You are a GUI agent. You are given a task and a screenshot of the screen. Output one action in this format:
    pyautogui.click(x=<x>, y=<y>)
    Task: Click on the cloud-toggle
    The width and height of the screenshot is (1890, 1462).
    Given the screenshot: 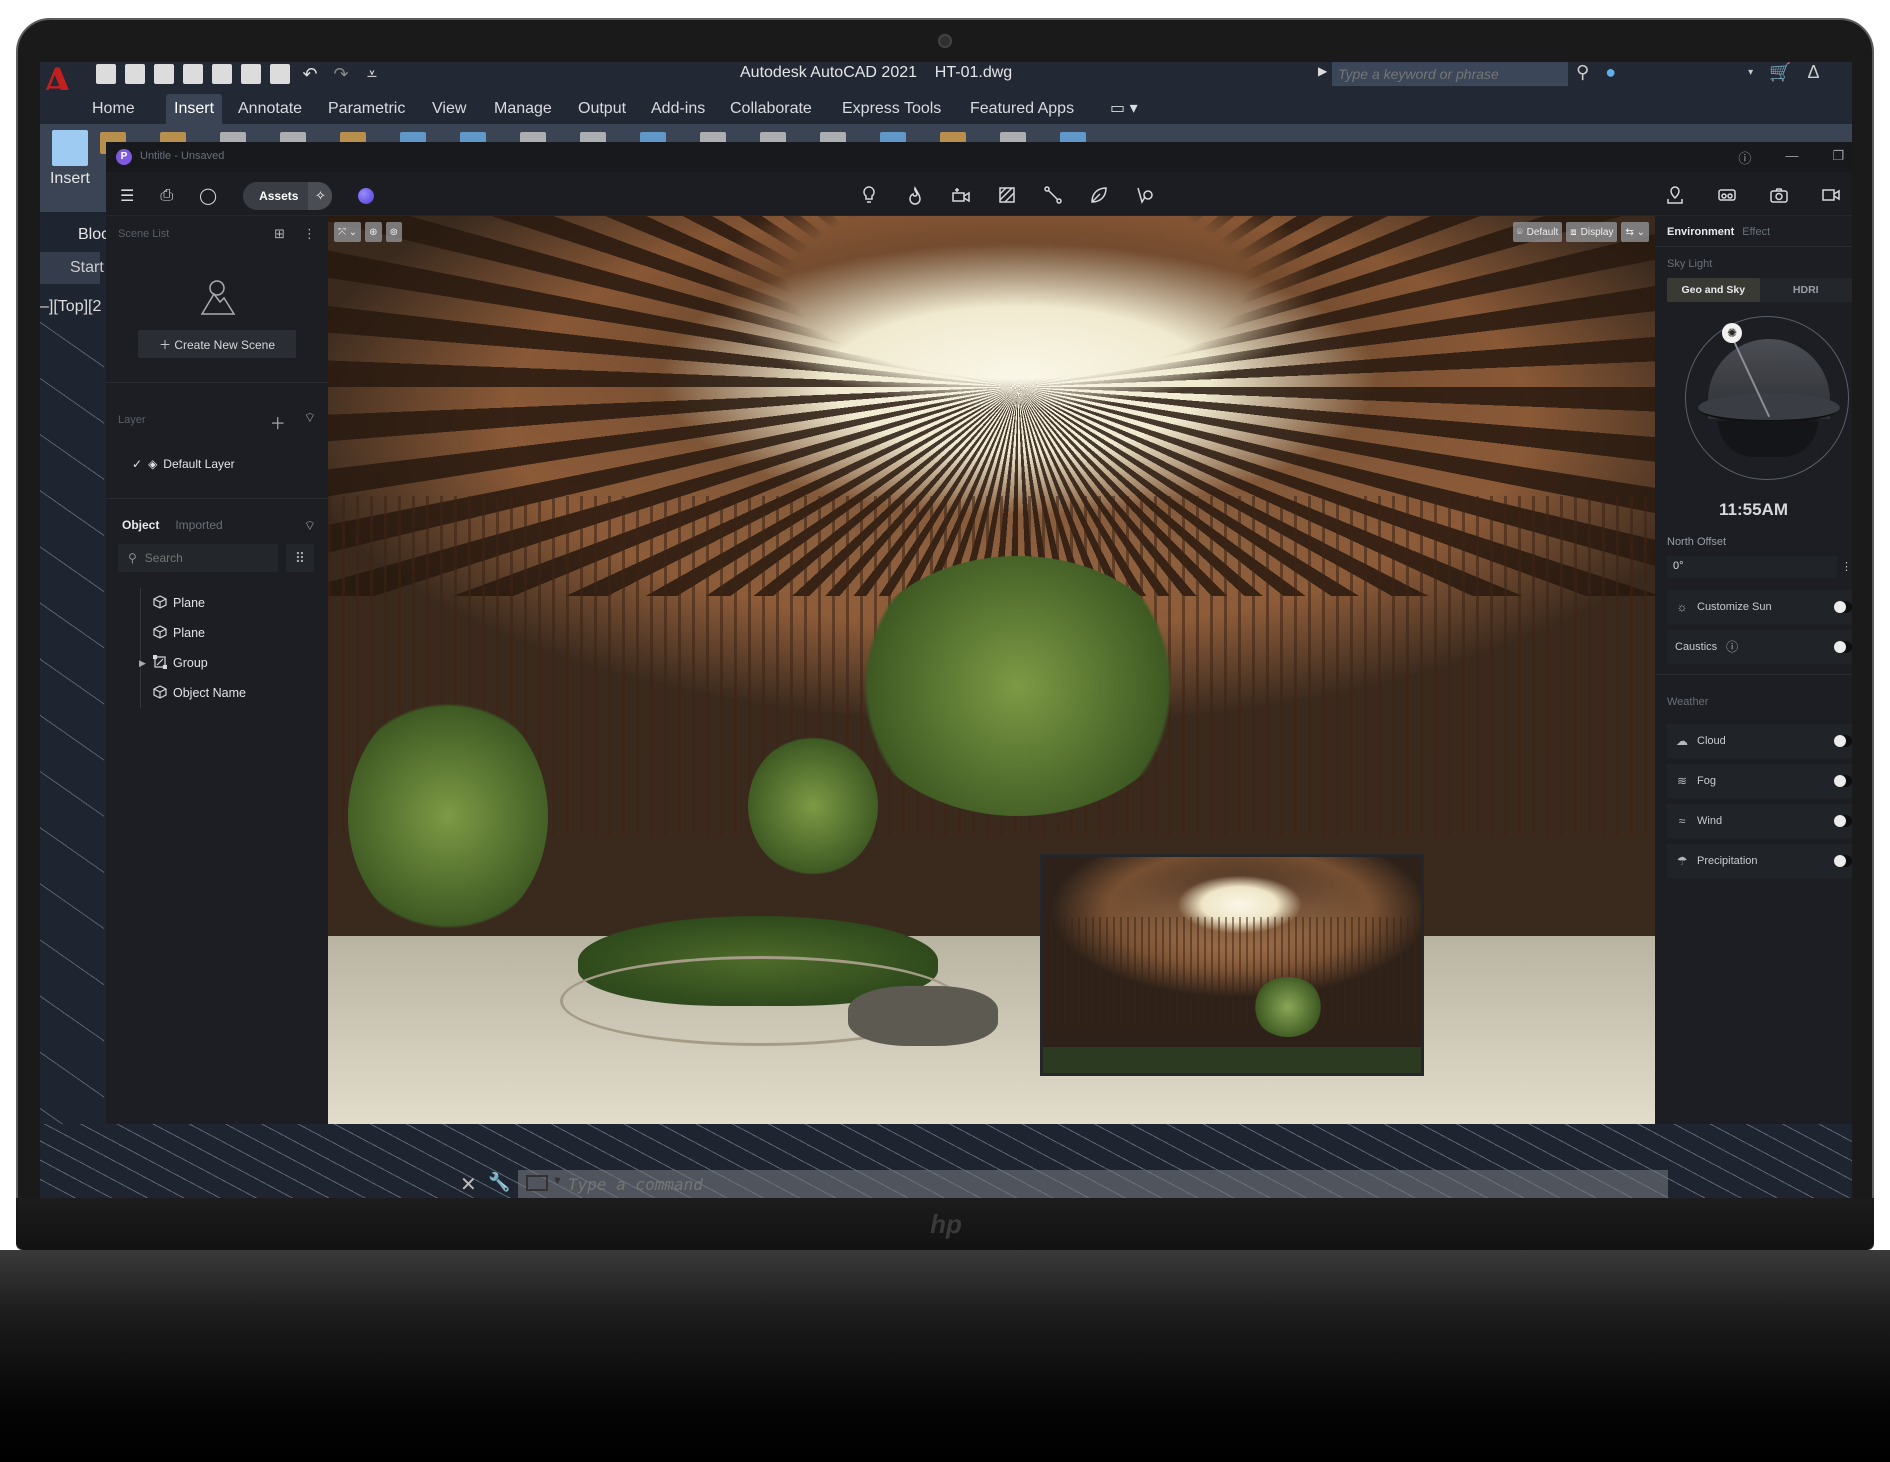 What is the action you would take?
    pyautogui.click(x=1843, y=741)
    